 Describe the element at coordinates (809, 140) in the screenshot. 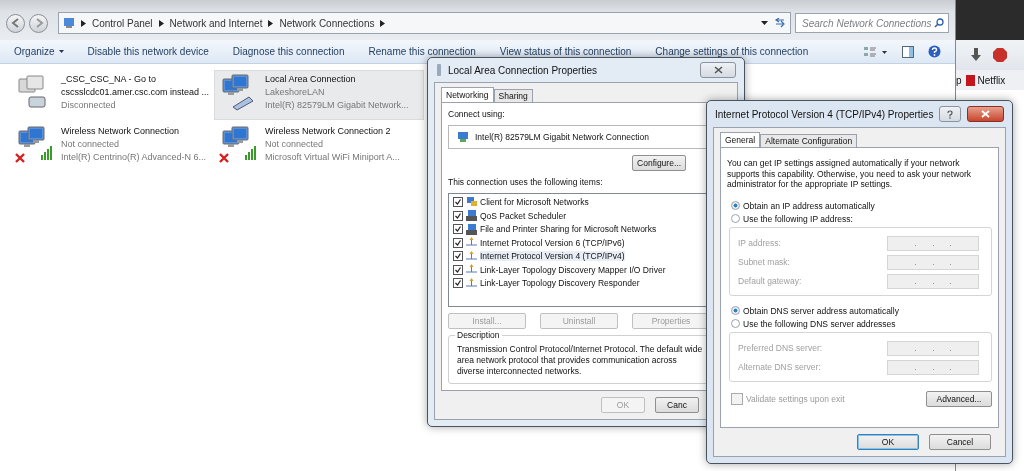

I see `tab: Alternate Configuration` at that location.